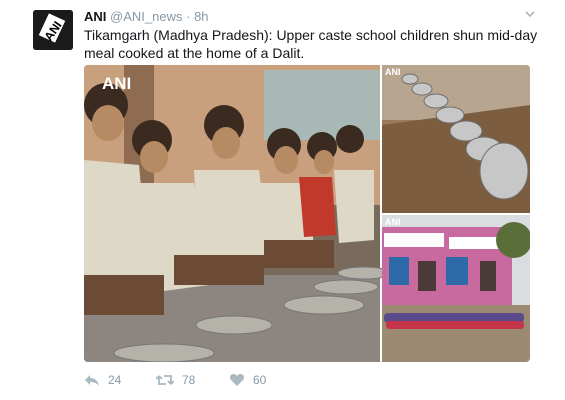 The width and height of the screenshot is (565, 400). I want to click on avatar: ANI, so click(53, 30).